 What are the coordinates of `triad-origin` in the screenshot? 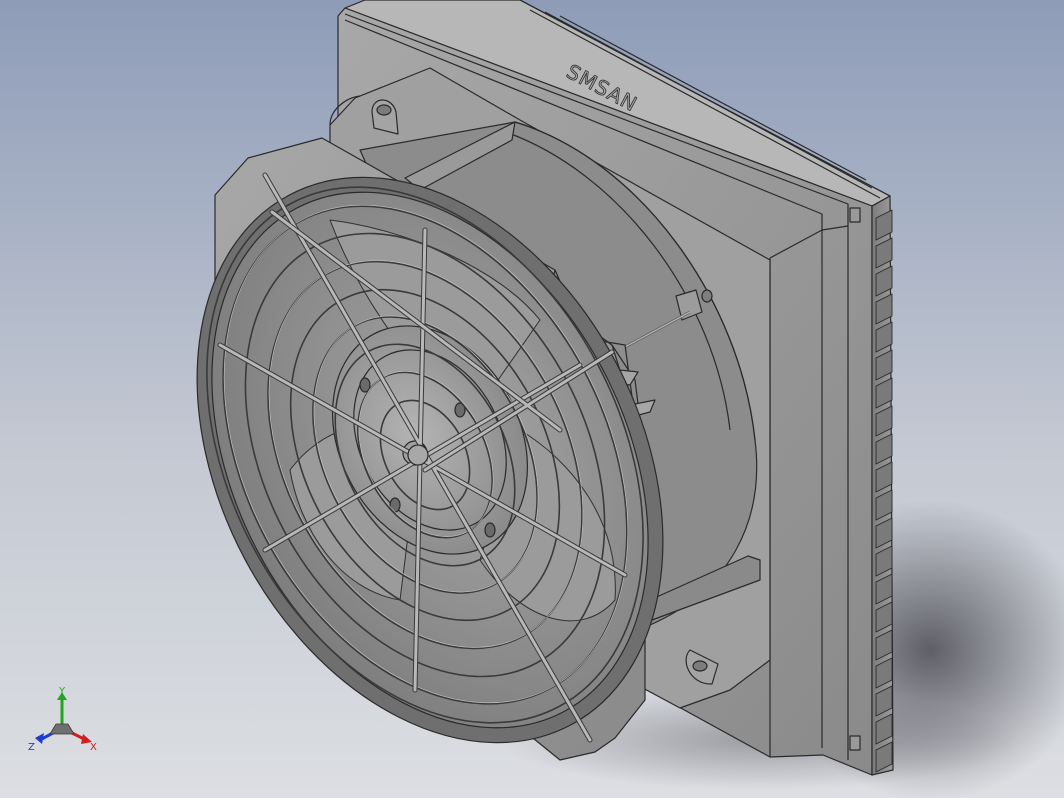 It's located at (62, 729).